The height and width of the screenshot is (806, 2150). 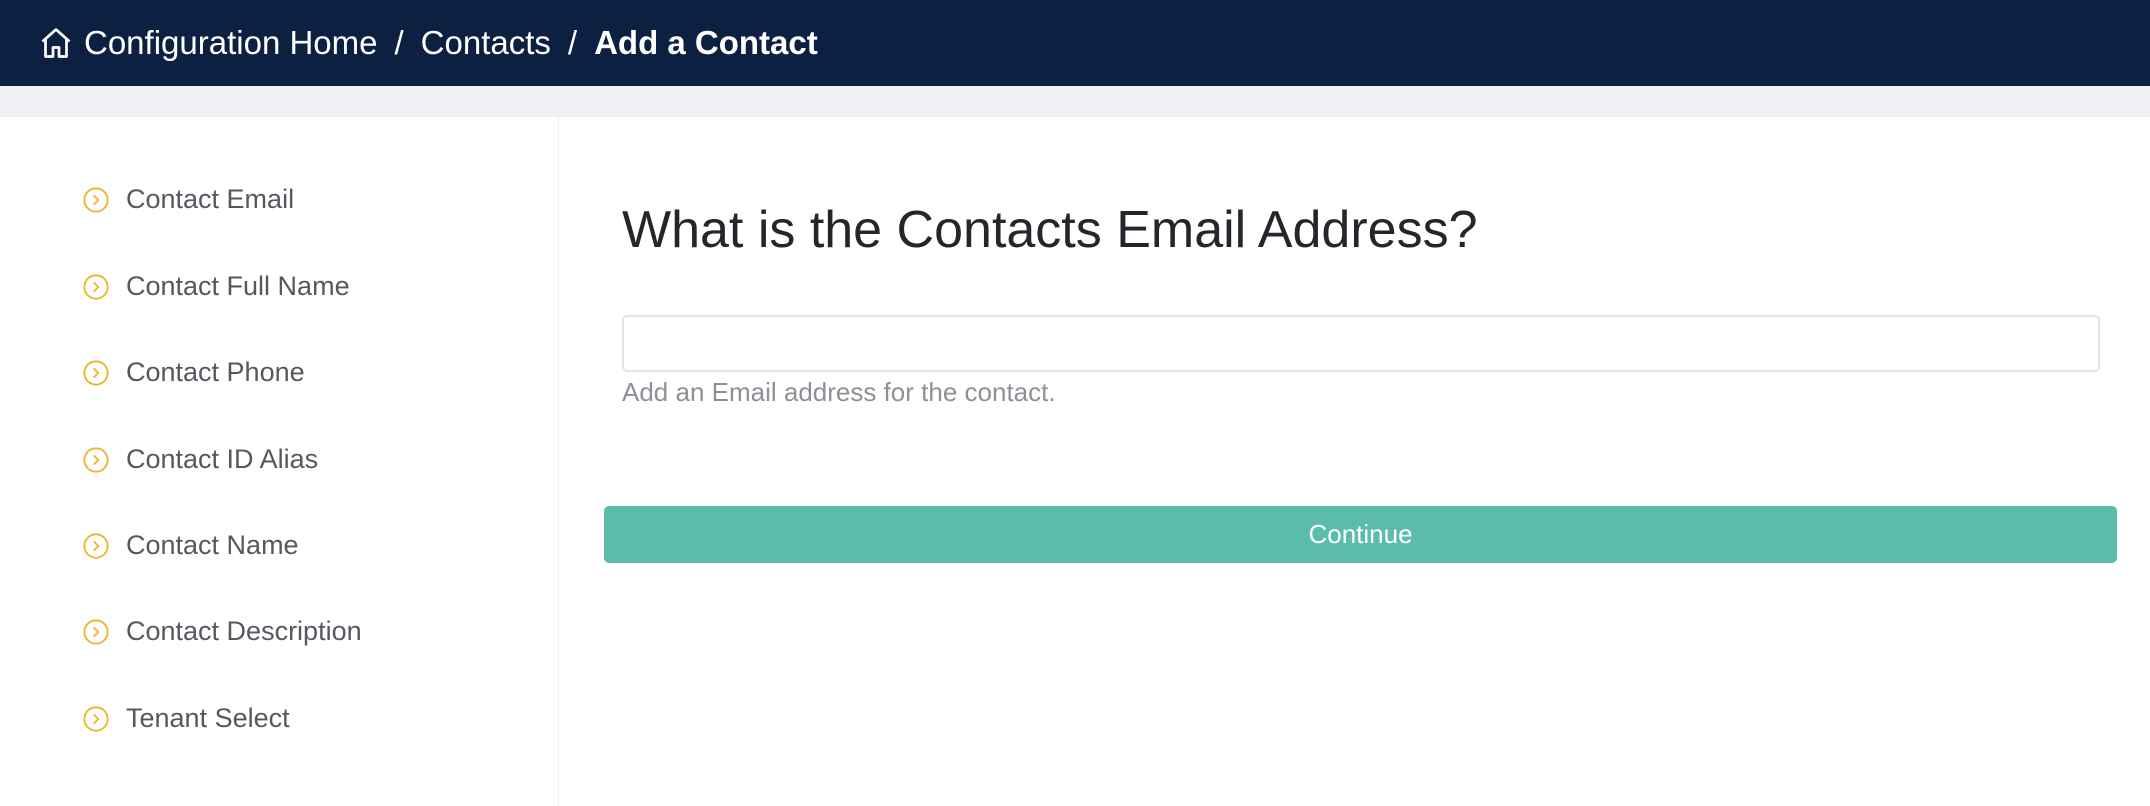 What do you see at coordinates (210, 199) in the screenshot?
I see `sidebar-item-label: Contact Email` at bounding box center [210, 199].